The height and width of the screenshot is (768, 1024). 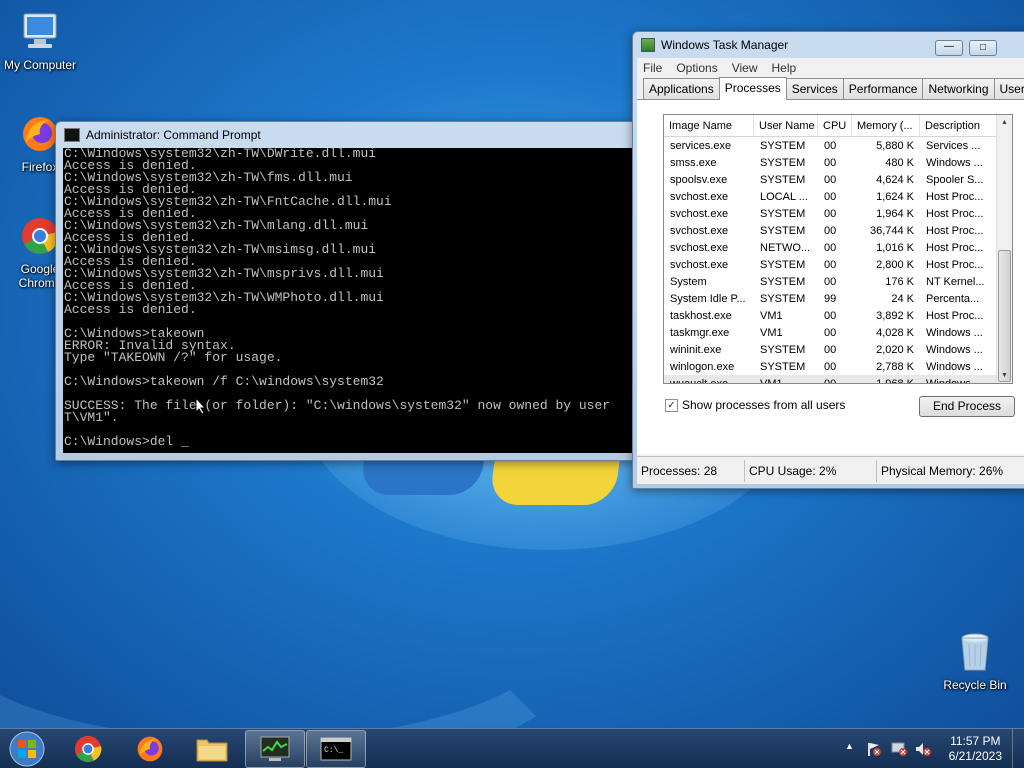 I want to click on taskbar: C:\_ ▲ 11:57 PM 6/21/2023, so click(x=512, y=748).